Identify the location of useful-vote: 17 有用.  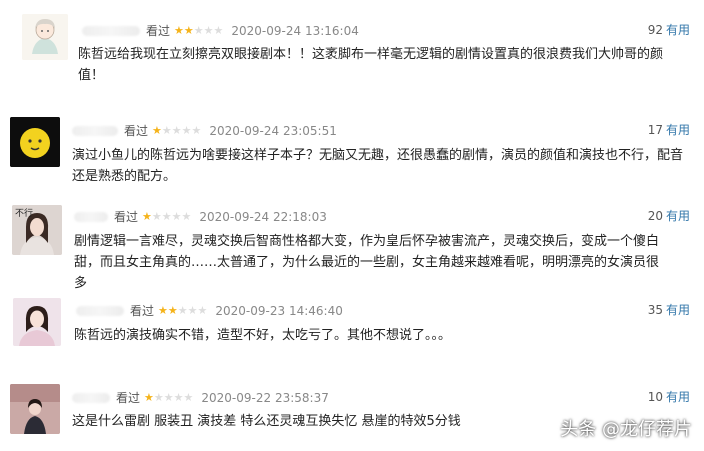
(669, 129).